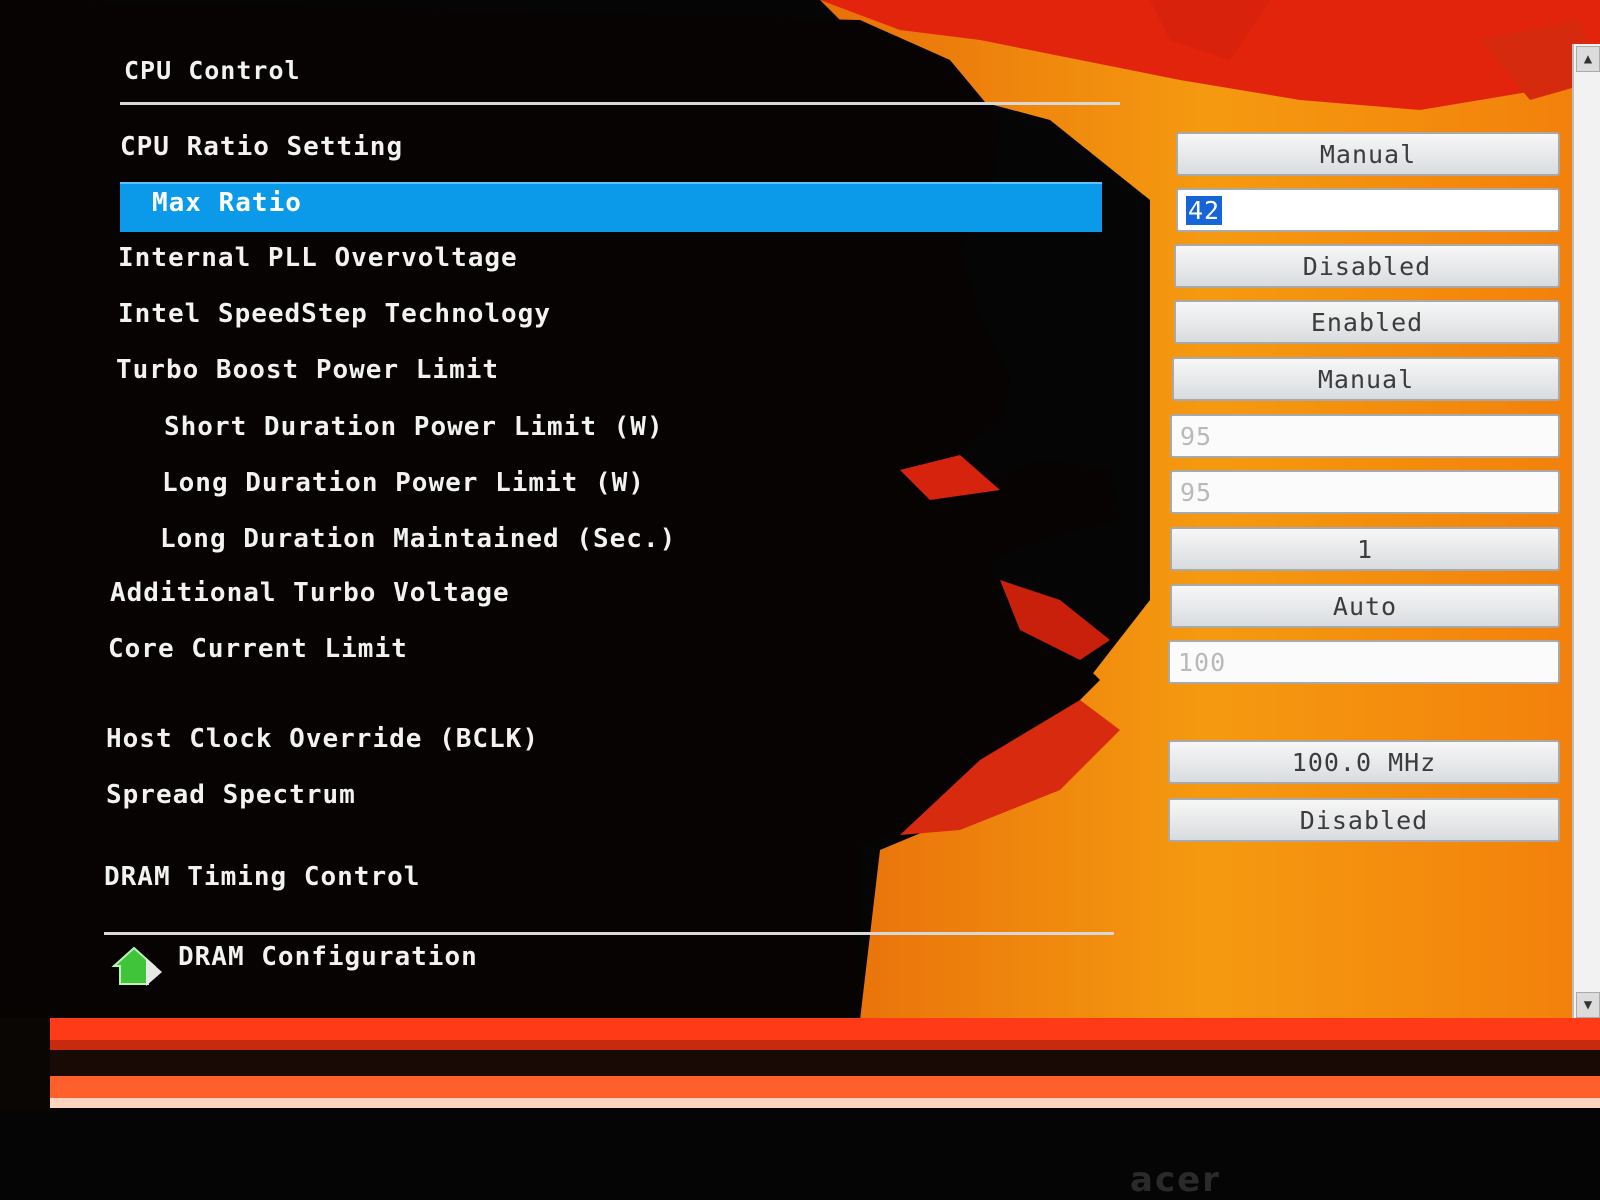 This screenshot has width=1600, height=1200. I want to click on dram-configuration-link: DRAM Configuration, so click(328, 957).